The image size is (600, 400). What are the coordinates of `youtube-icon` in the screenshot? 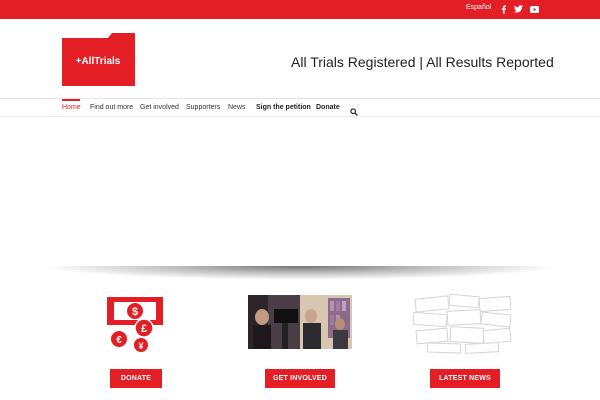 It's located at (534, 9).